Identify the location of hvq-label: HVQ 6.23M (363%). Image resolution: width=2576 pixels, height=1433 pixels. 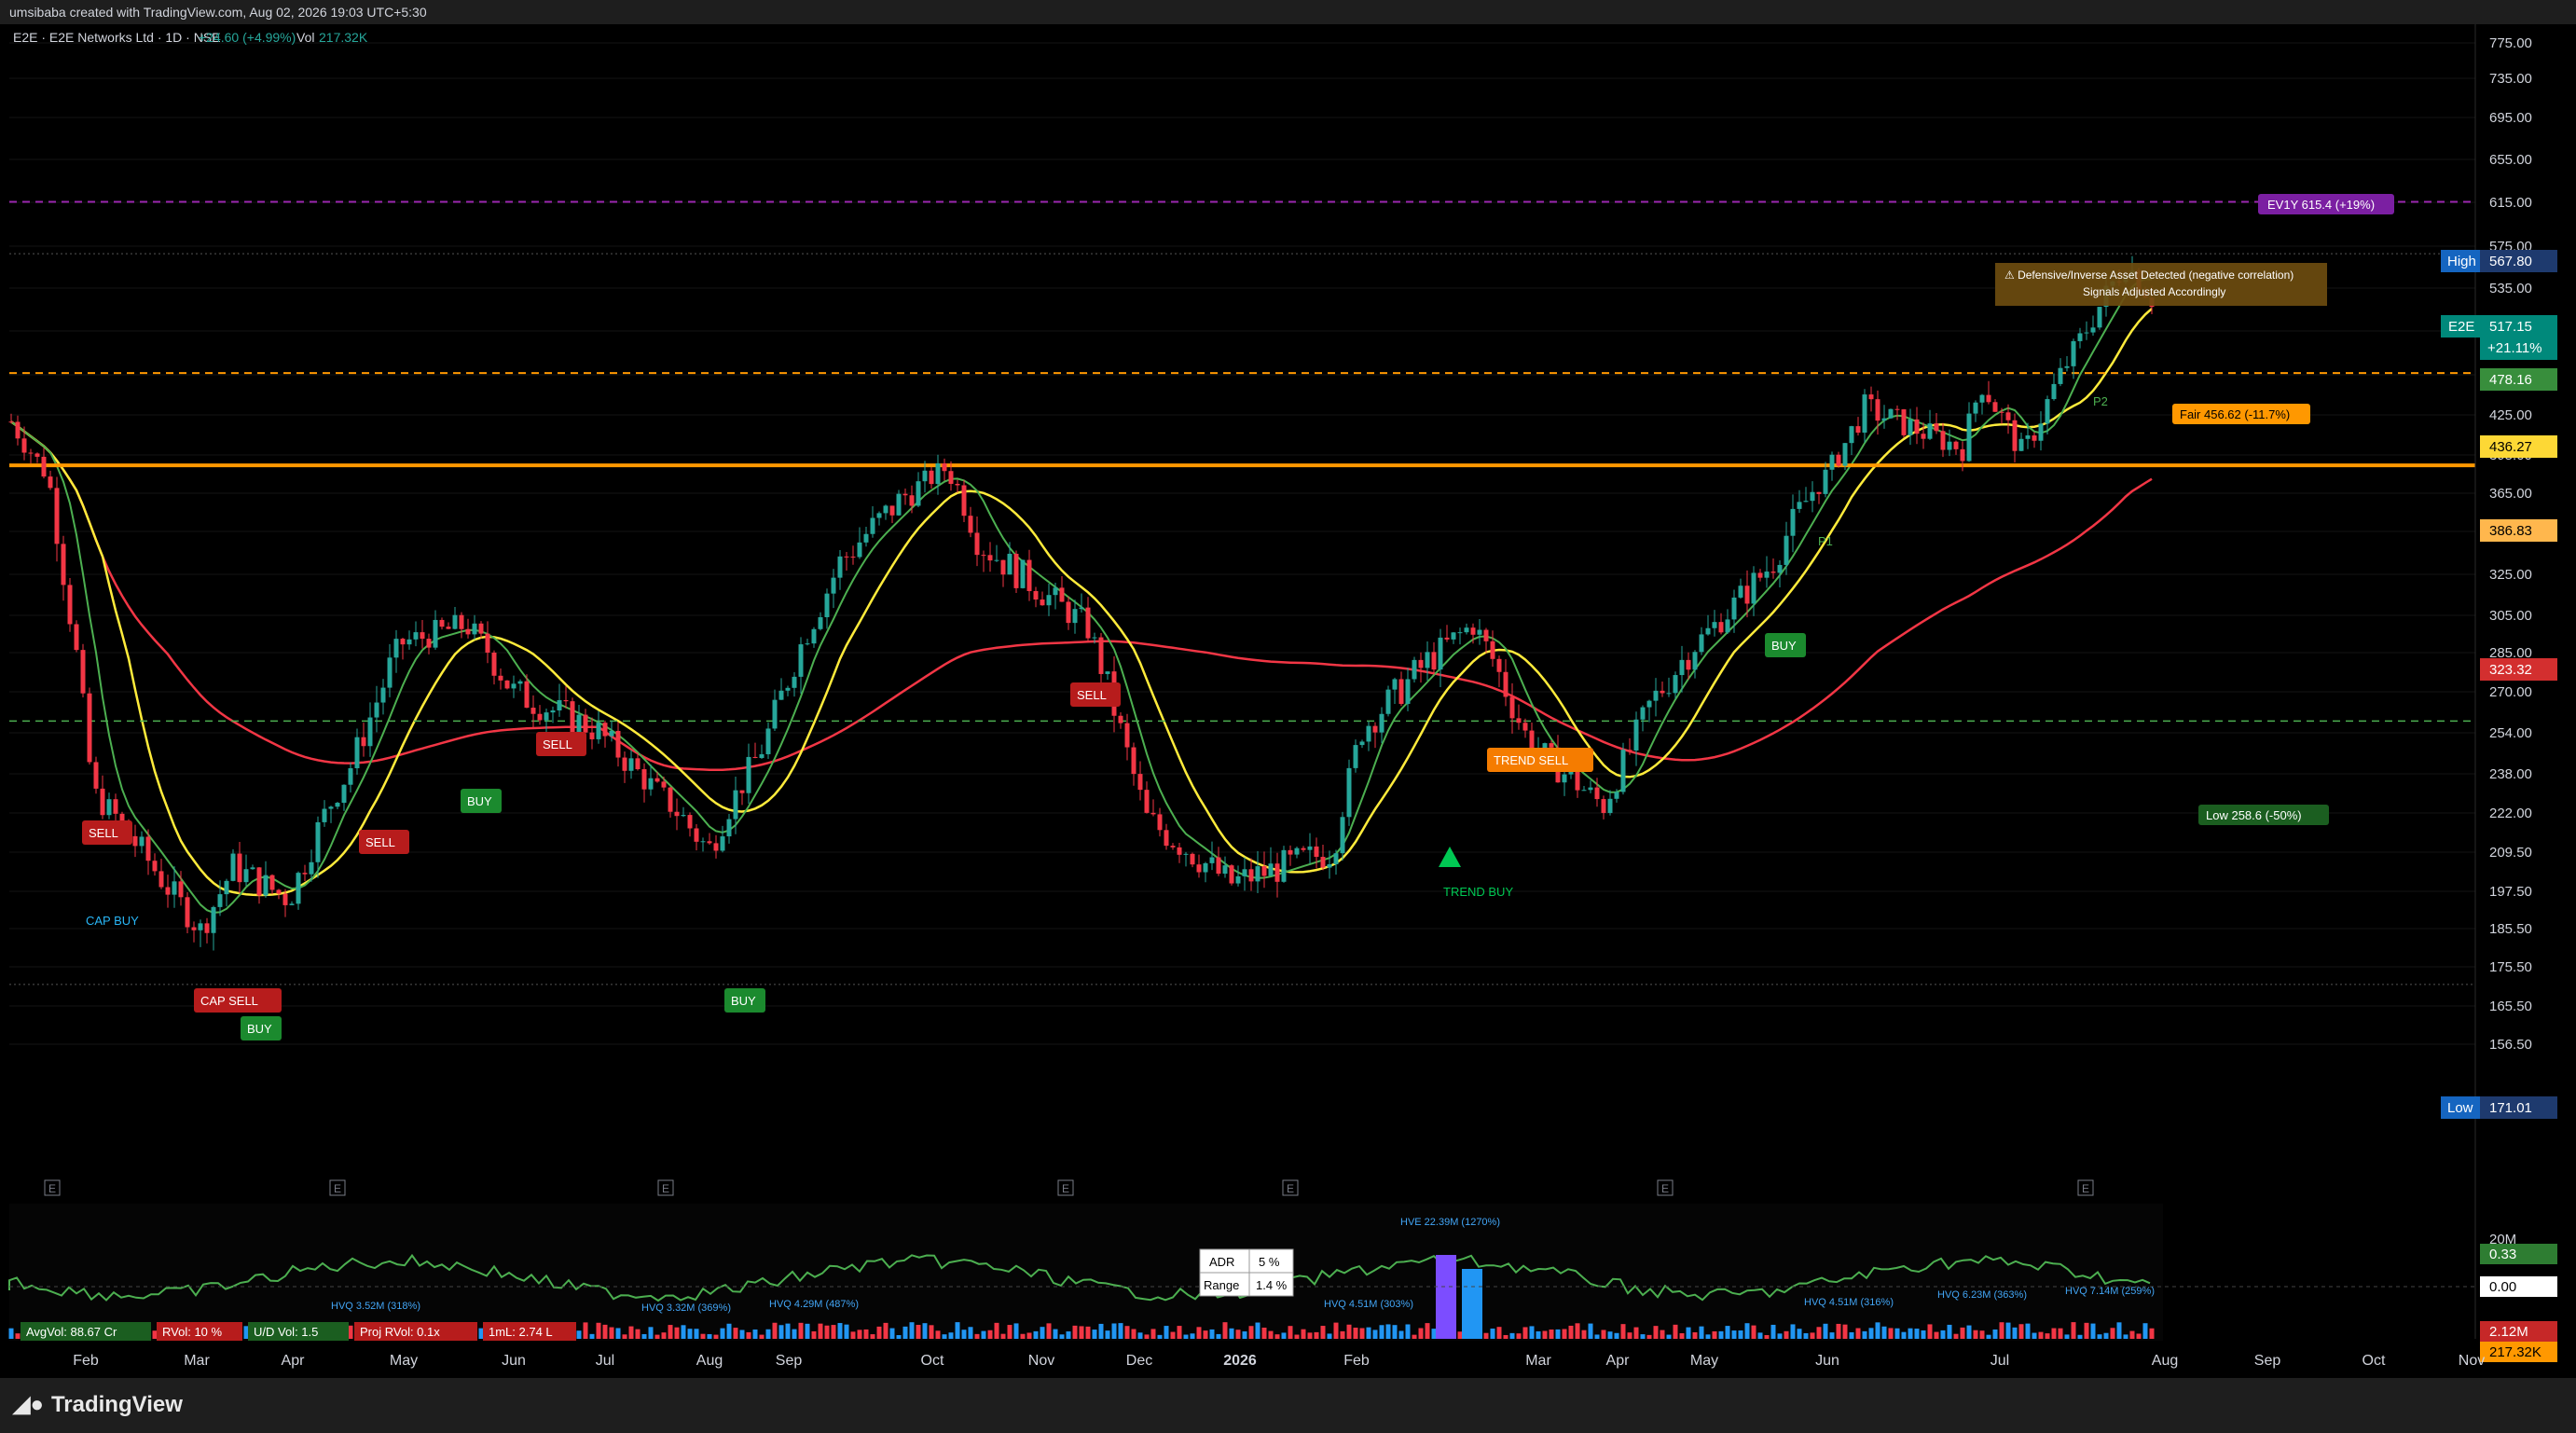
(1982, 1295).